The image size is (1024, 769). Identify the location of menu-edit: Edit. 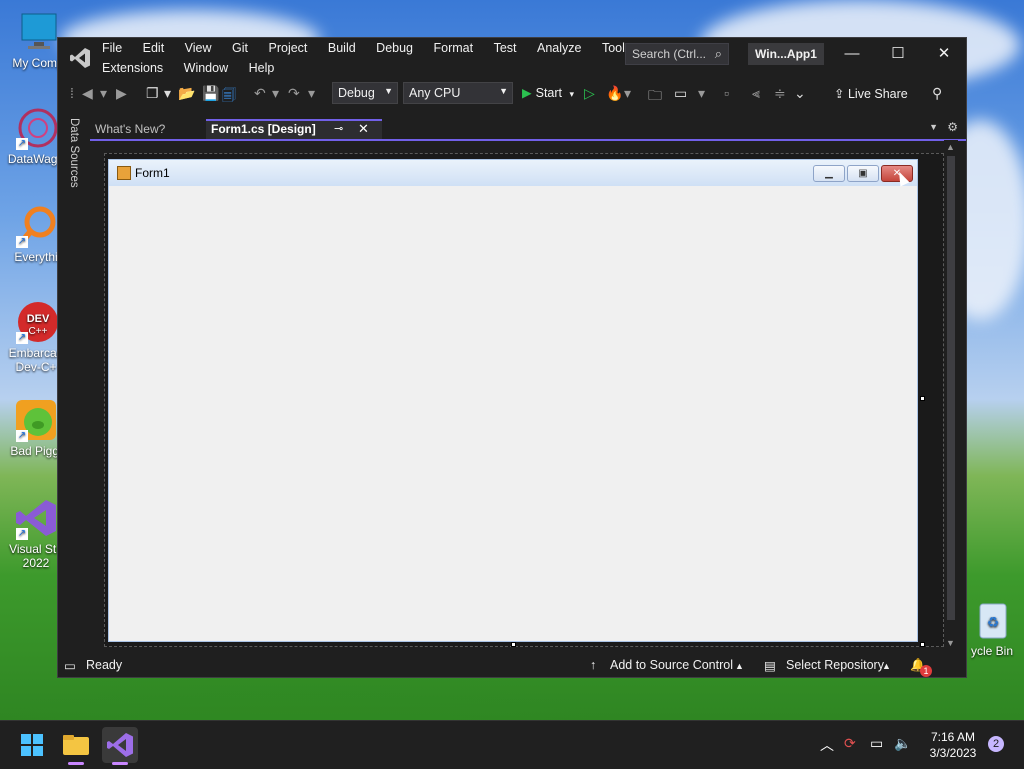
(154, 48).